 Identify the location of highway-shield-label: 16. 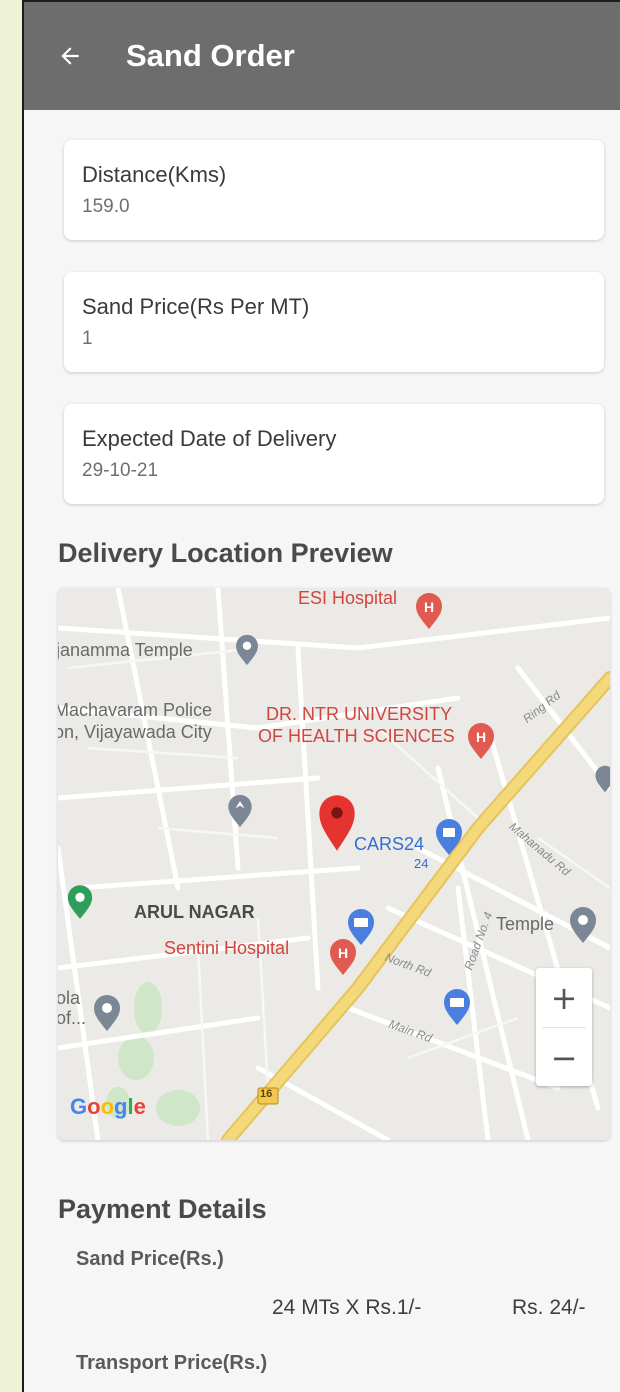
(266, 1094).